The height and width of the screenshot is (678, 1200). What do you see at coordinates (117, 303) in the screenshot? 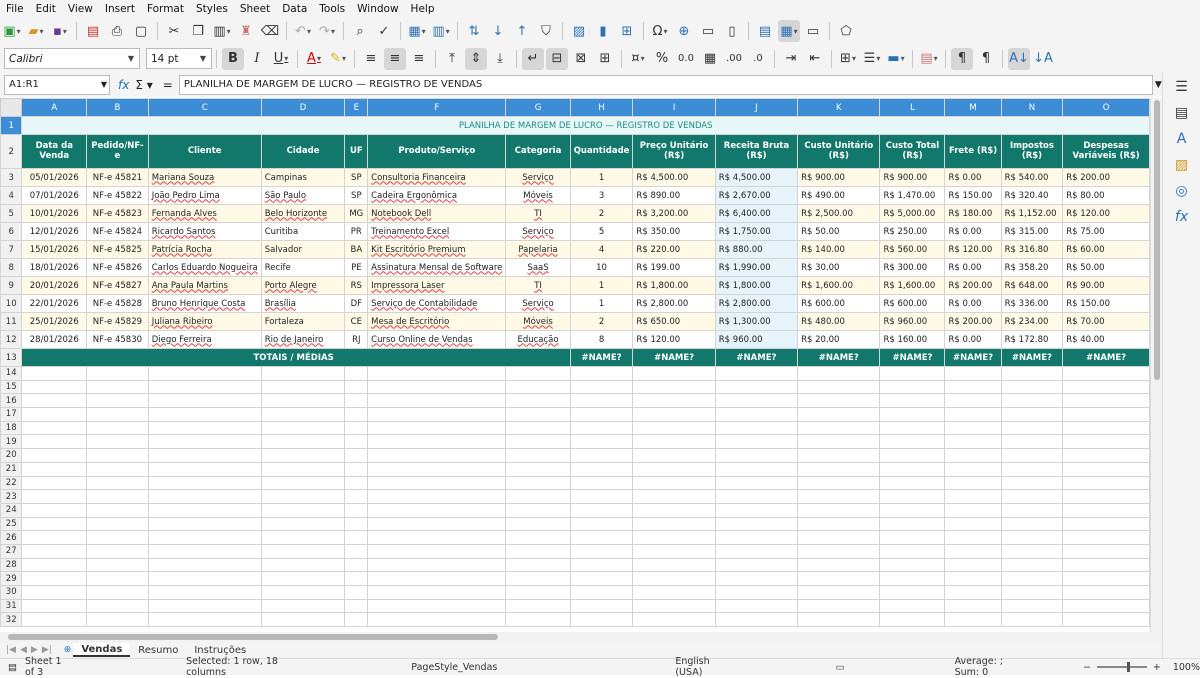
I see `table-cell: NF-e 45828` at bounding box center [117, 303].